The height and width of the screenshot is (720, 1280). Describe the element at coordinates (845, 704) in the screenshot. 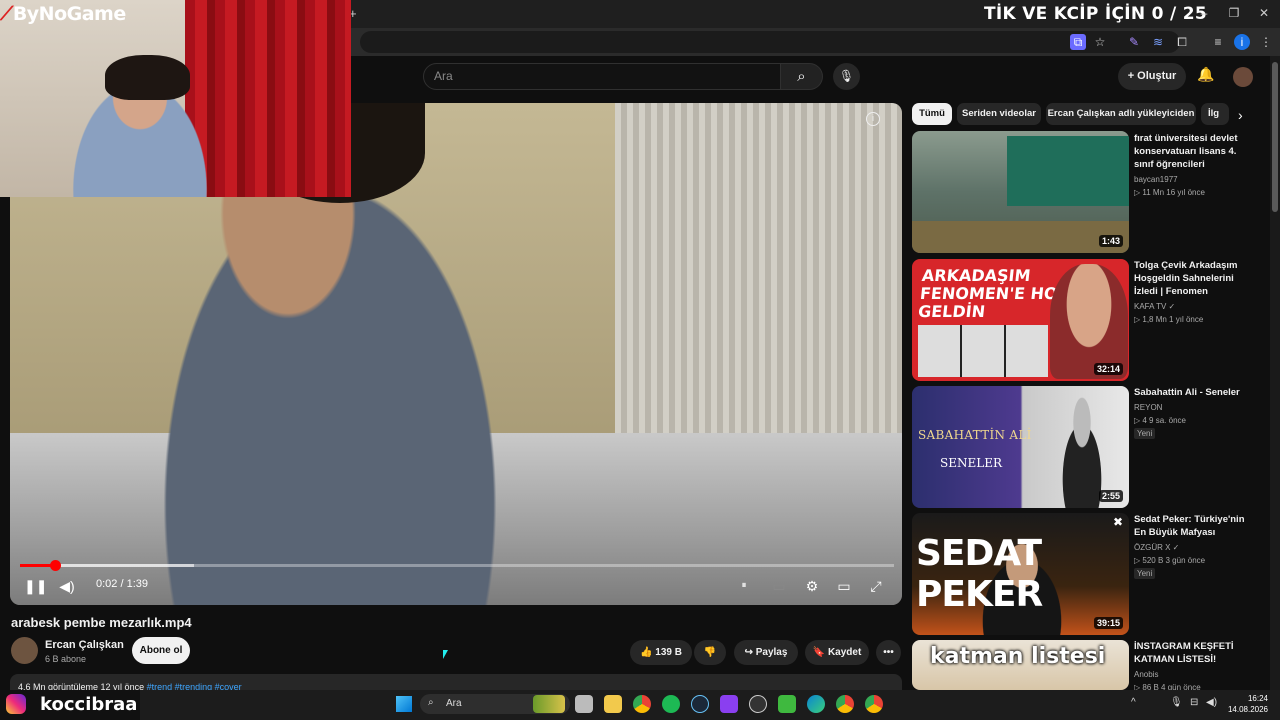

I see `chrome-profile-icon` at that location.